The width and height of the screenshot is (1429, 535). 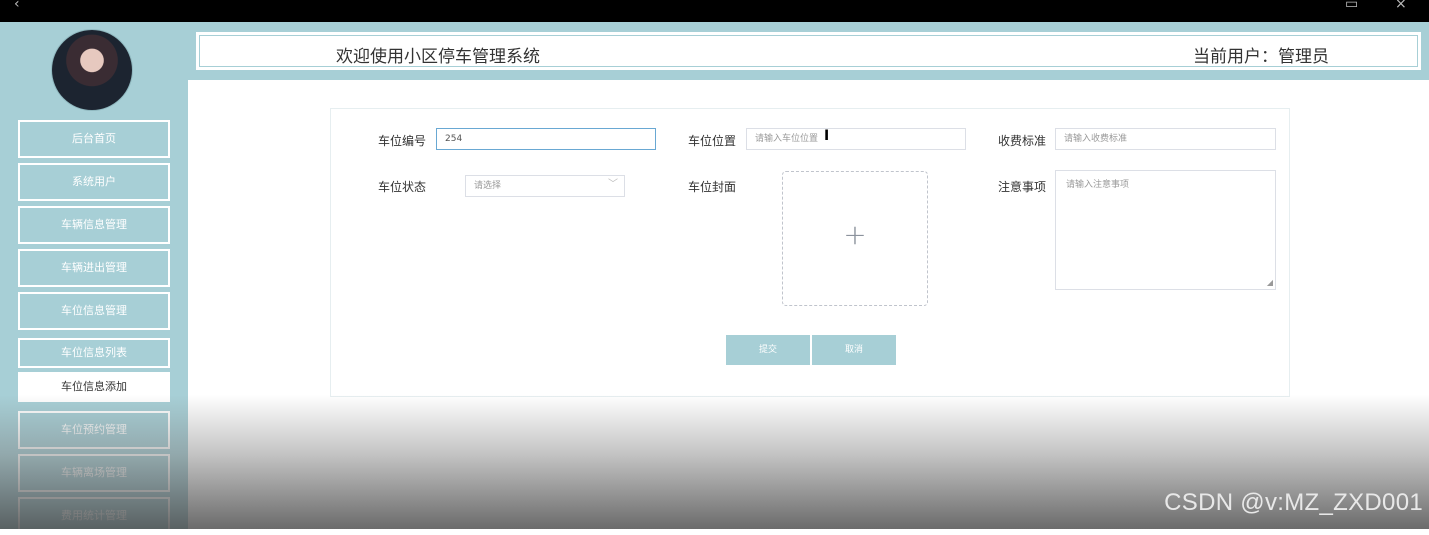 What do you see at coordinates (856, 139) in the screenshot?
I see `location-input: 请输入车位位置` at bounding box center [856, 139].